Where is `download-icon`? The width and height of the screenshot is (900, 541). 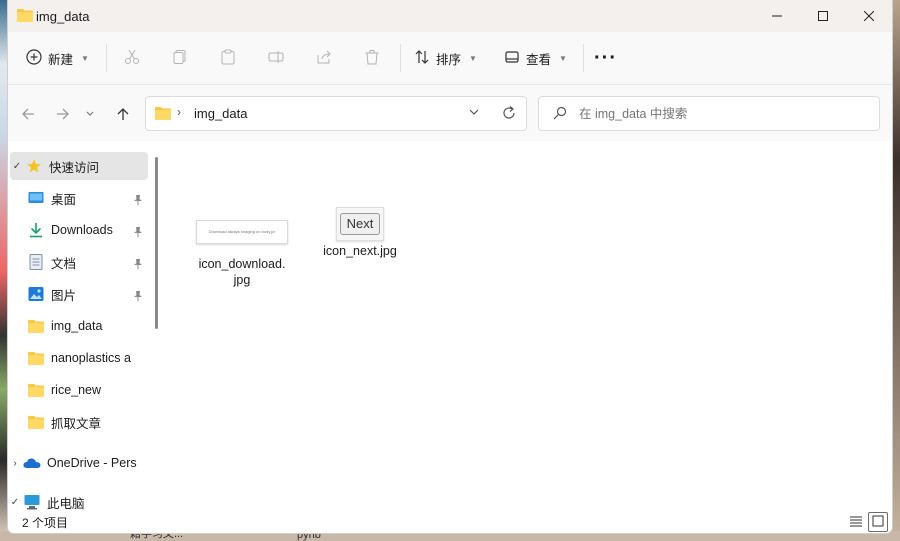
download-icon is located at coordinates (36, 230).